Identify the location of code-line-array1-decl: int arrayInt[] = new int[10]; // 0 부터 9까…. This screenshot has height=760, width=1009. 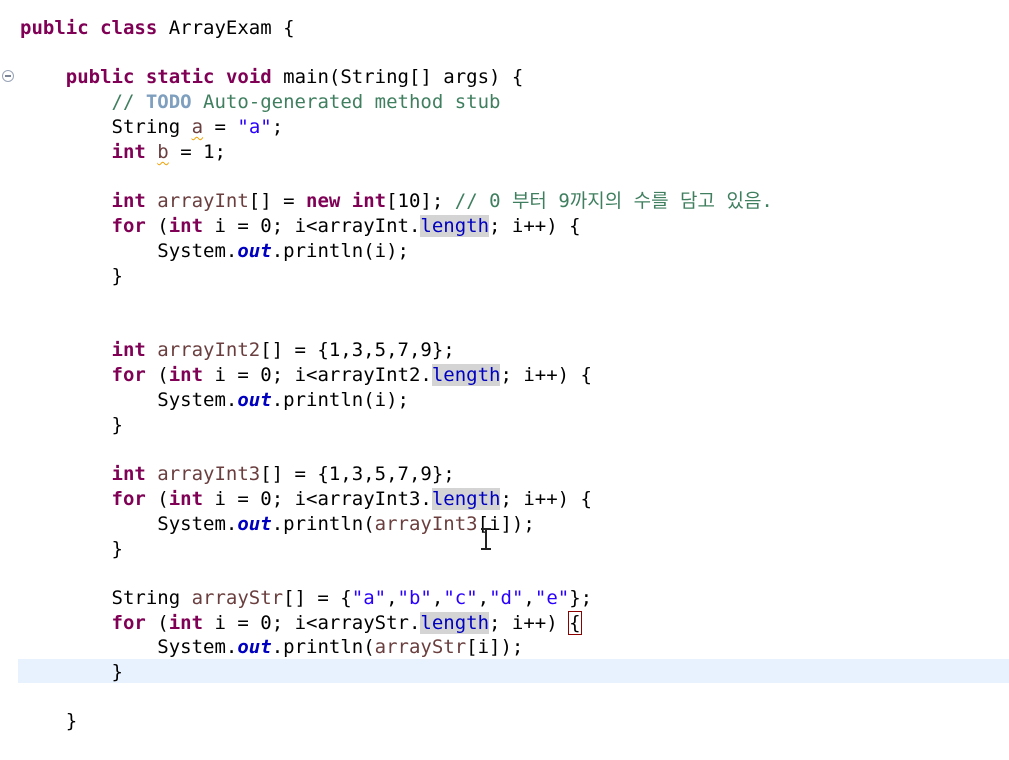
(396, 201).